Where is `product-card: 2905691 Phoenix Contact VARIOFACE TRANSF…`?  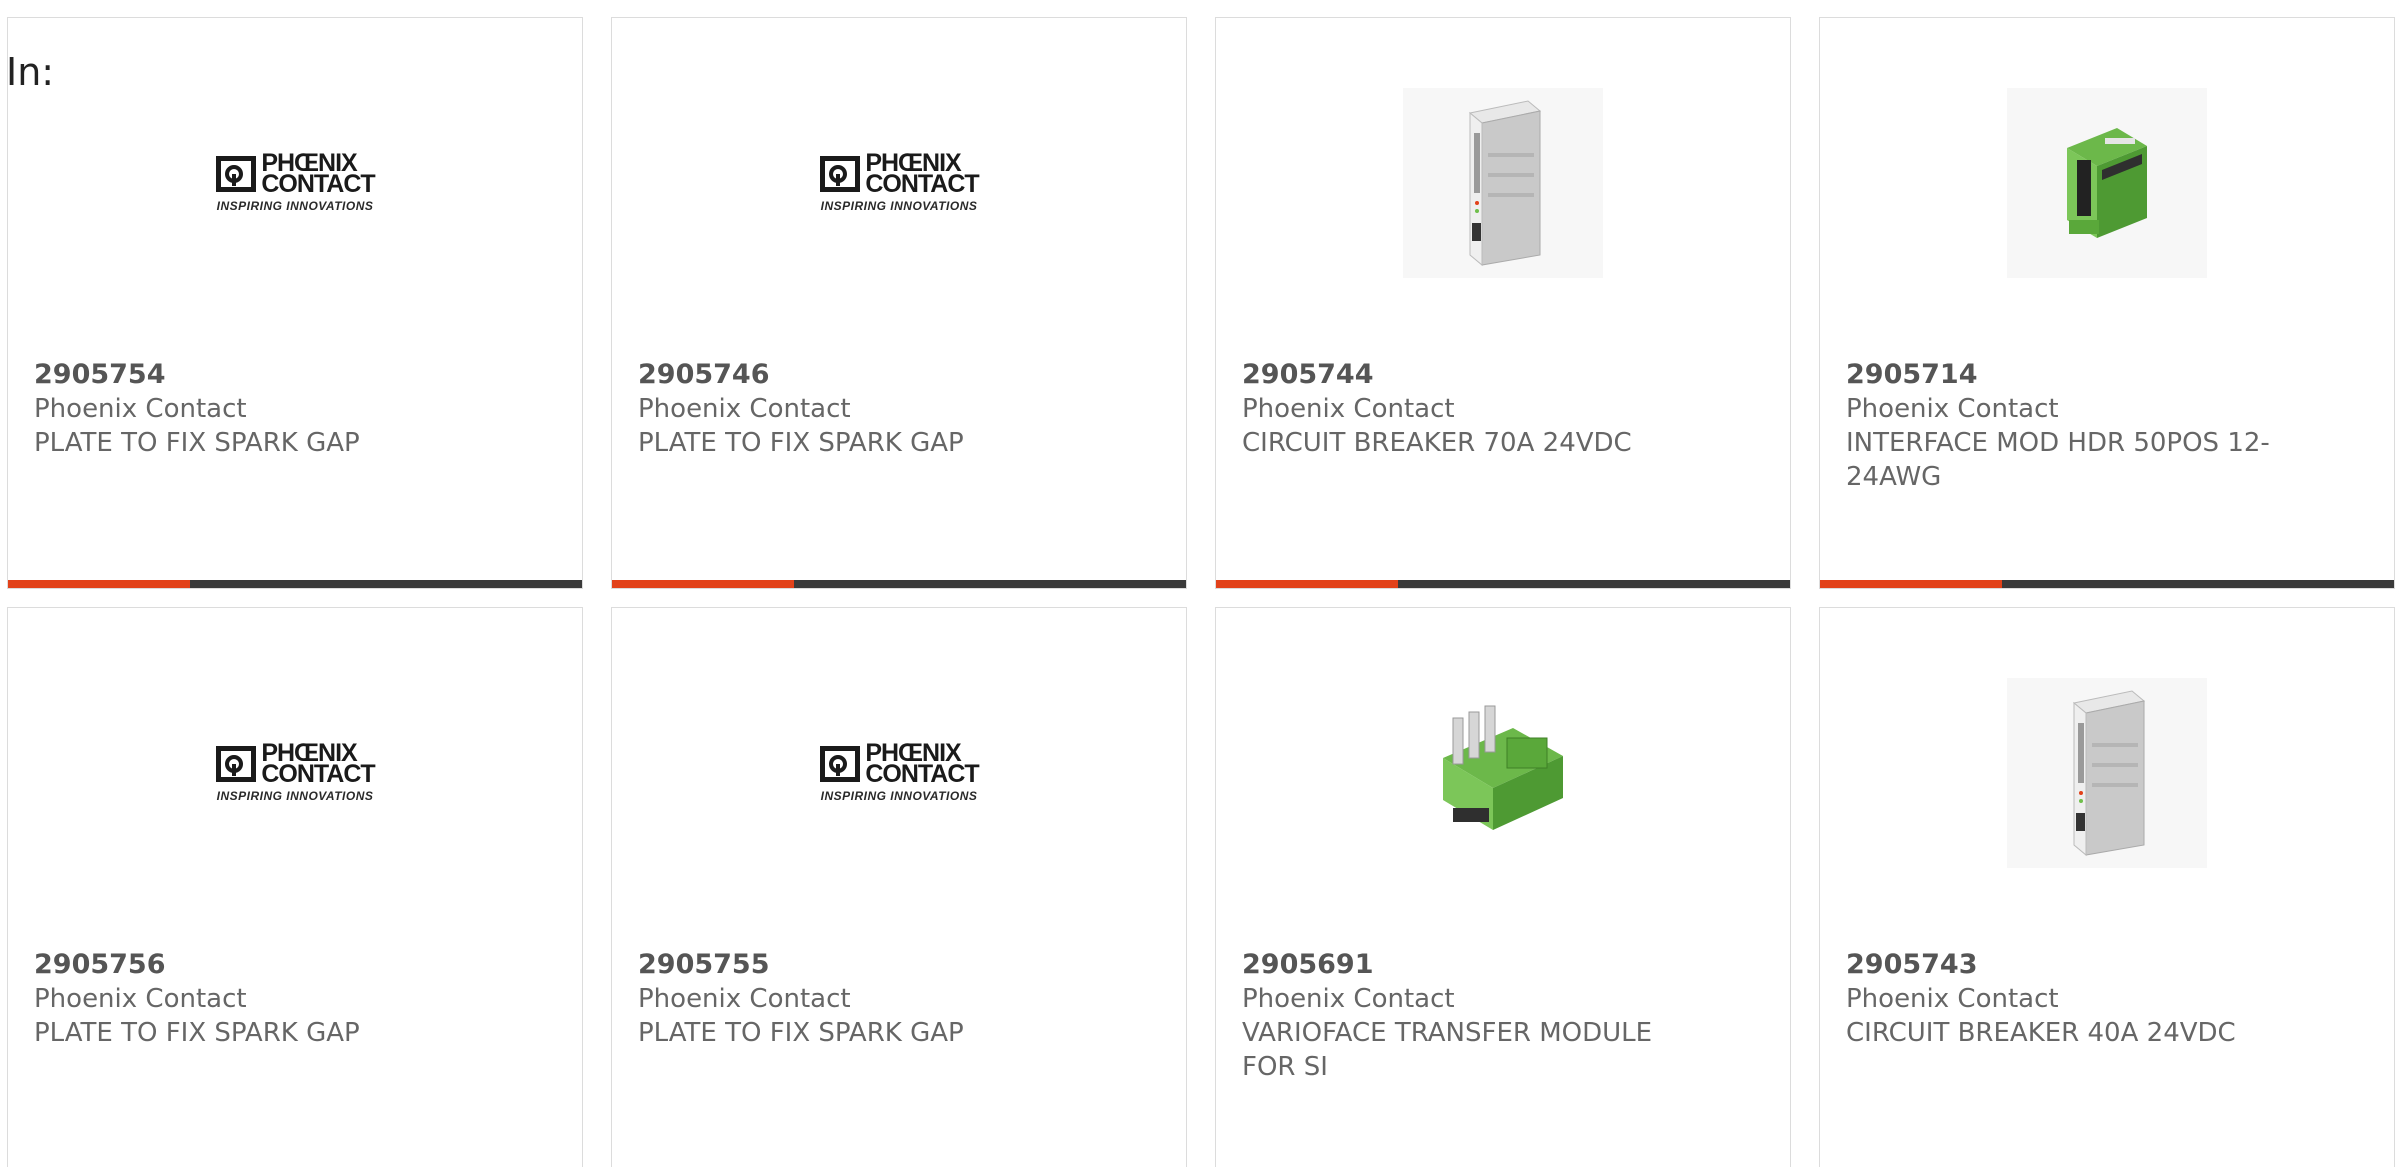
product-card: 2905691 Phoenix Contact VARIOFACE TRANSF… is located at coordinates (1503, 887).